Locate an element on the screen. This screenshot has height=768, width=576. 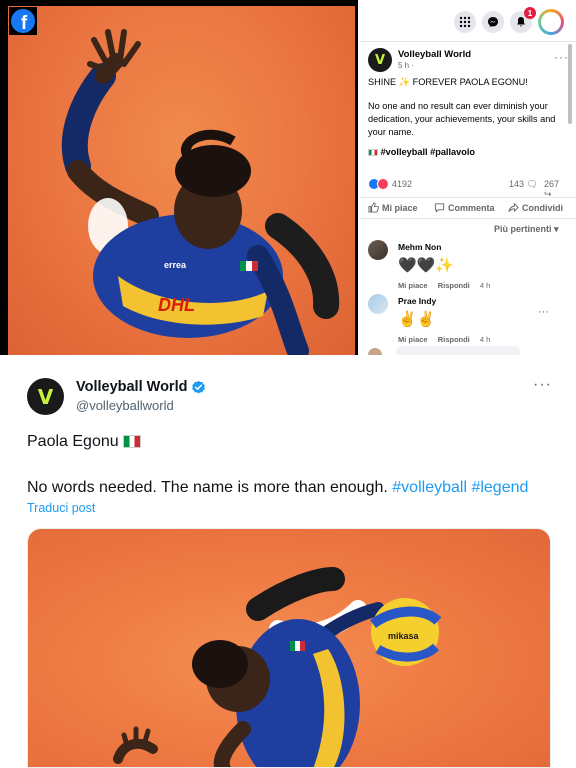
comment-options-icon: ··· is located at coordinates (543, 312).